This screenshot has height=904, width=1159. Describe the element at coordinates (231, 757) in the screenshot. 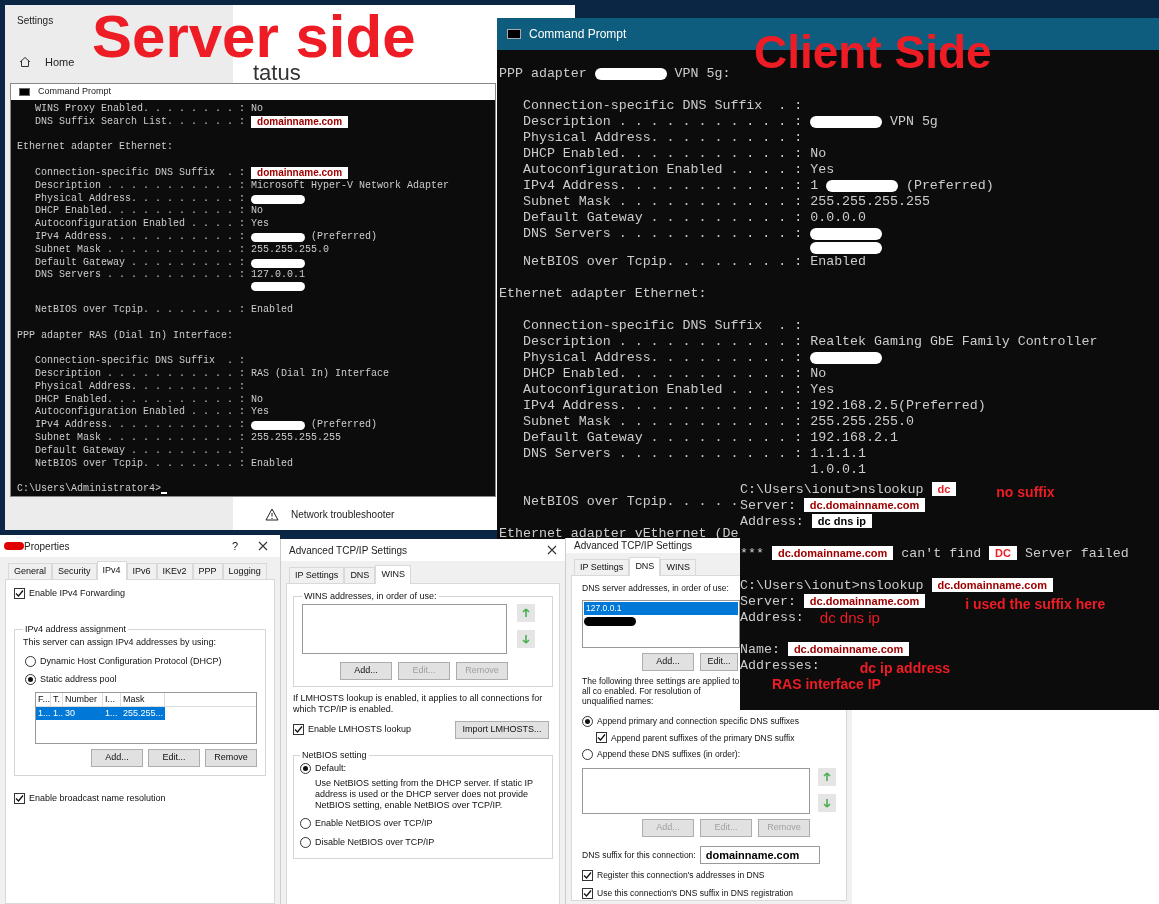

I see `dialog-button: Remove` at that location.